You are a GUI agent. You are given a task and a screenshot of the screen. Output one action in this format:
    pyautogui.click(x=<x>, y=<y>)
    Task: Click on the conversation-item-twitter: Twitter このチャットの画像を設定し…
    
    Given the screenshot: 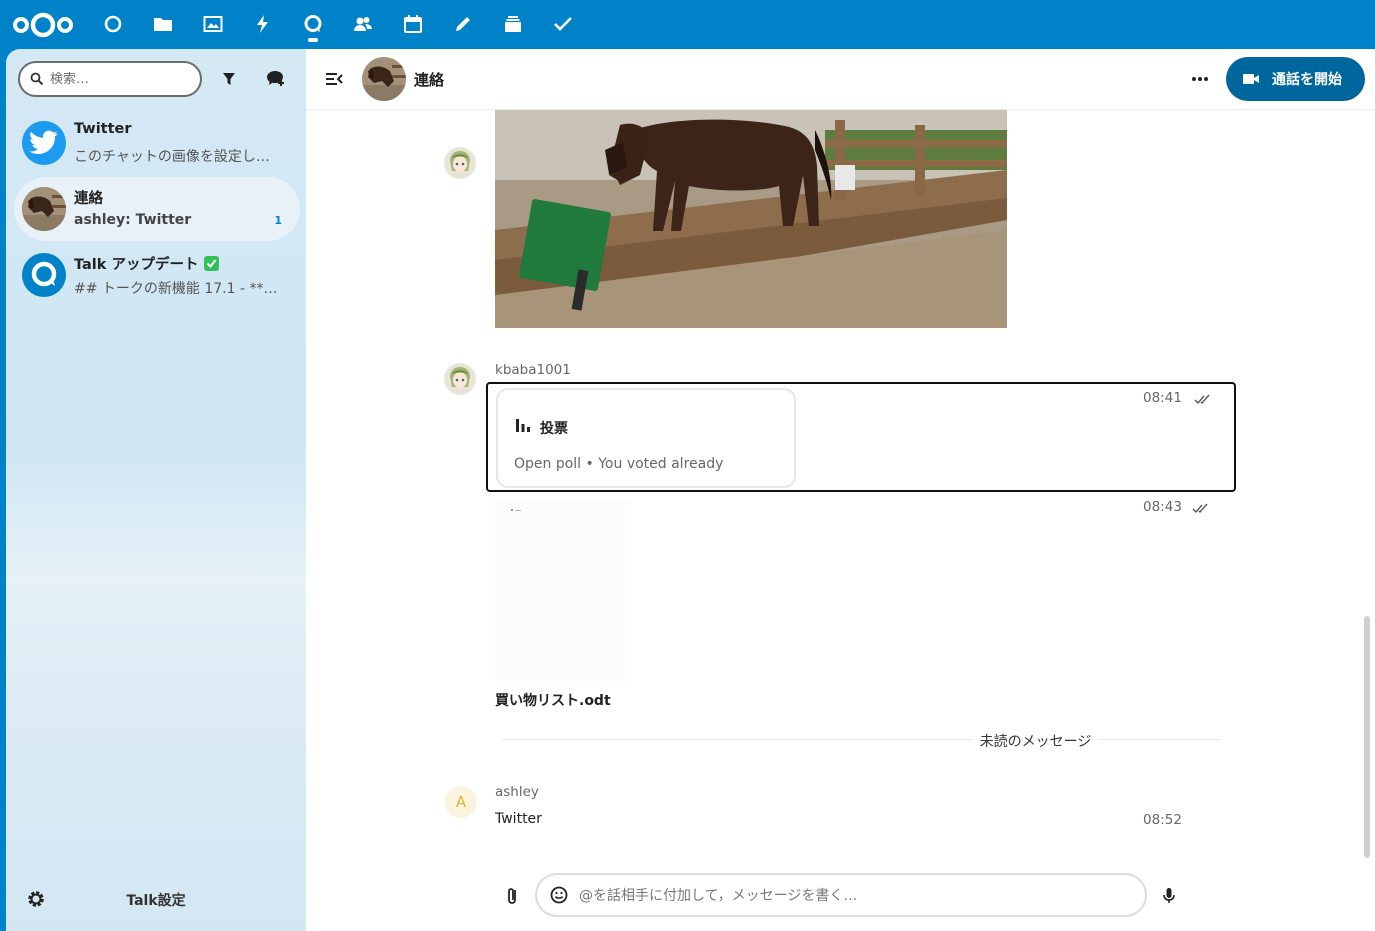 What is the action you would take?
    pyautogui.click(x=157, y=143)
    